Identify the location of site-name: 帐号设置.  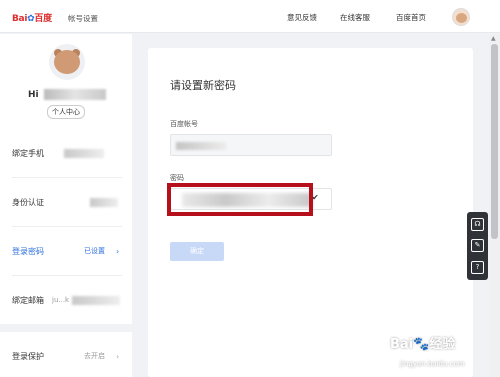
(83, 18).